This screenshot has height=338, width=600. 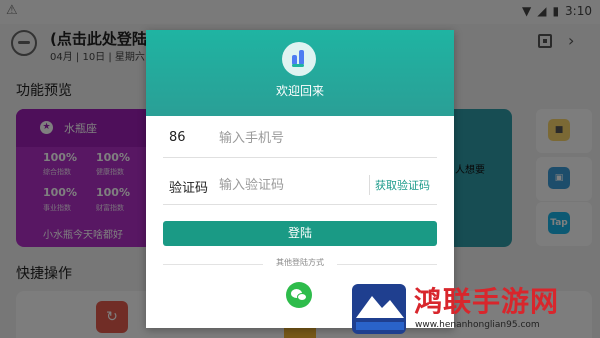 What do you see at coordinates (299, 91) in the screenshot?
I see `welcome-title: 欢迎回来` at bounding box center [299, 91].